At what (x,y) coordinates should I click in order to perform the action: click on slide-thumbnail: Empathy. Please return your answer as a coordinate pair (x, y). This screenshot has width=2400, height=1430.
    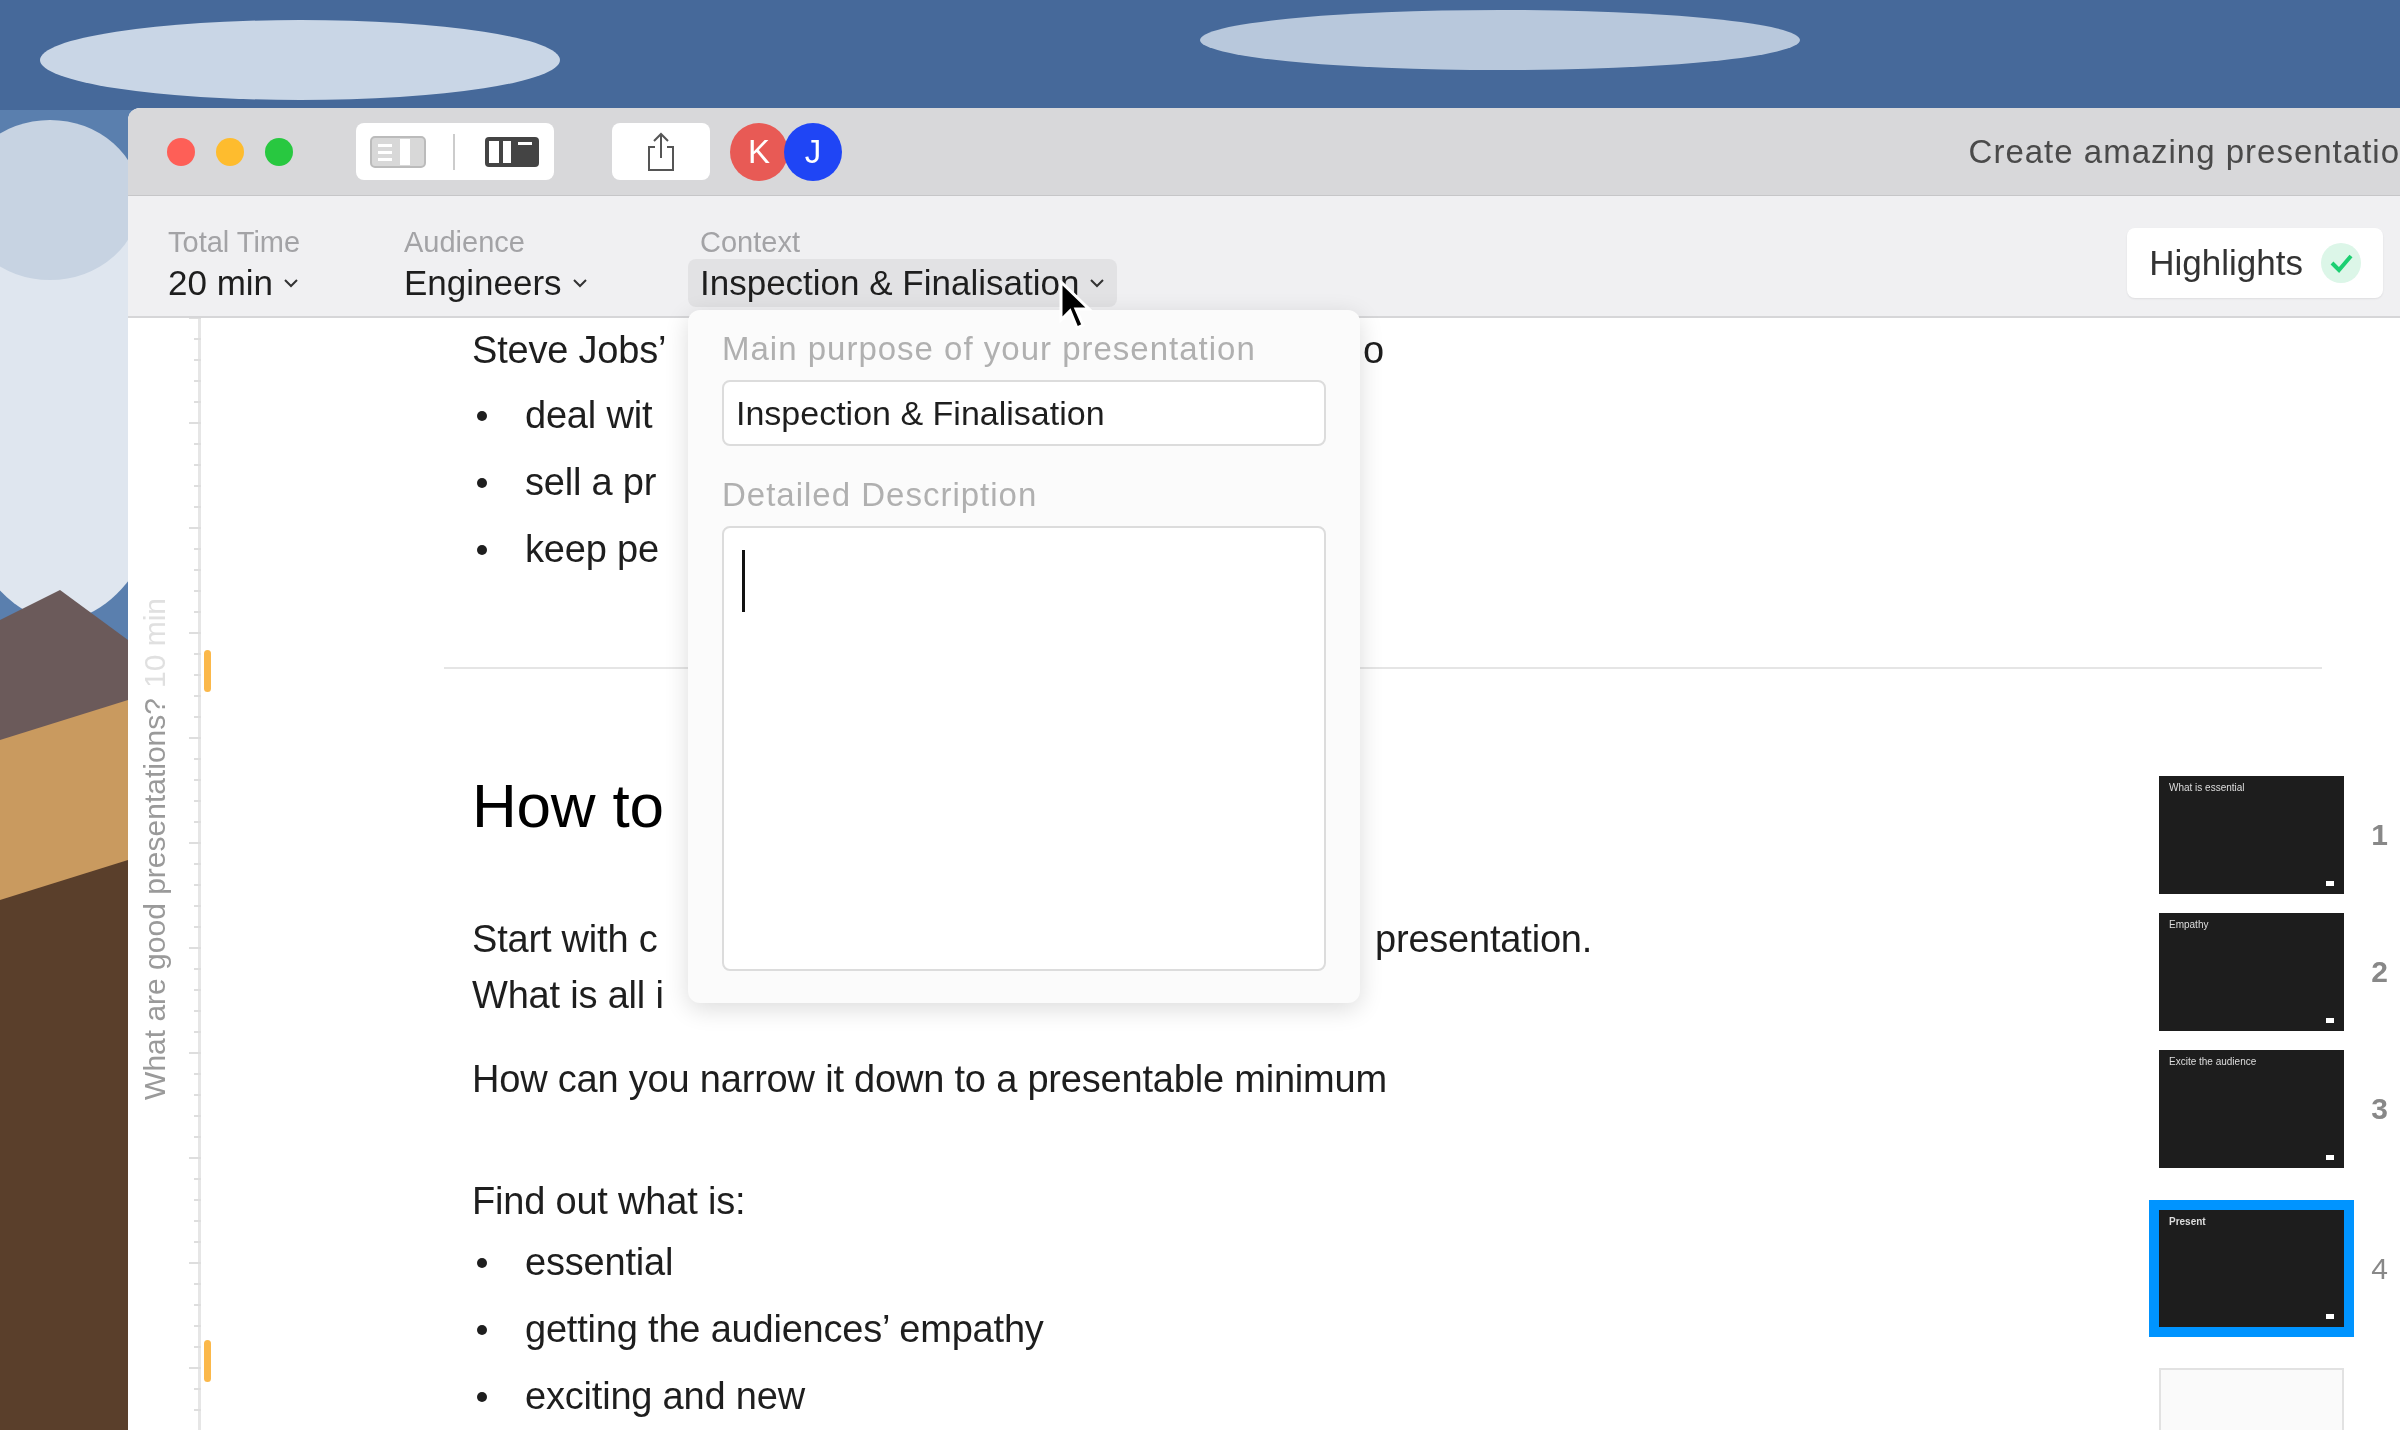
    Looking at the image, I should click on (2251, 972).